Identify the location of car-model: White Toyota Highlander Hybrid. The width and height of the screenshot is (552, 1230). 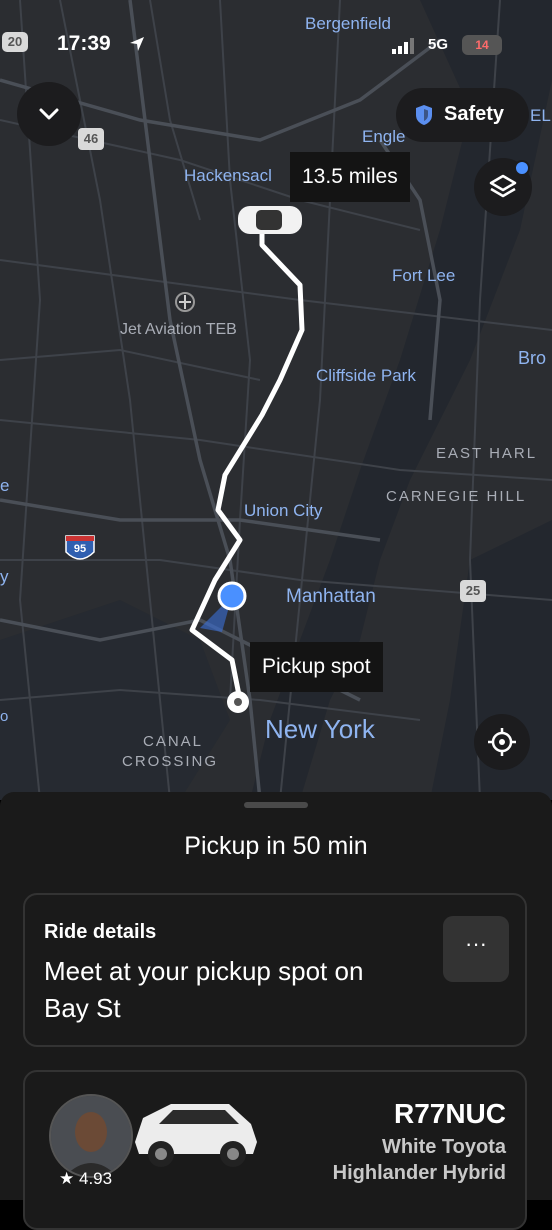
(419, 1160).